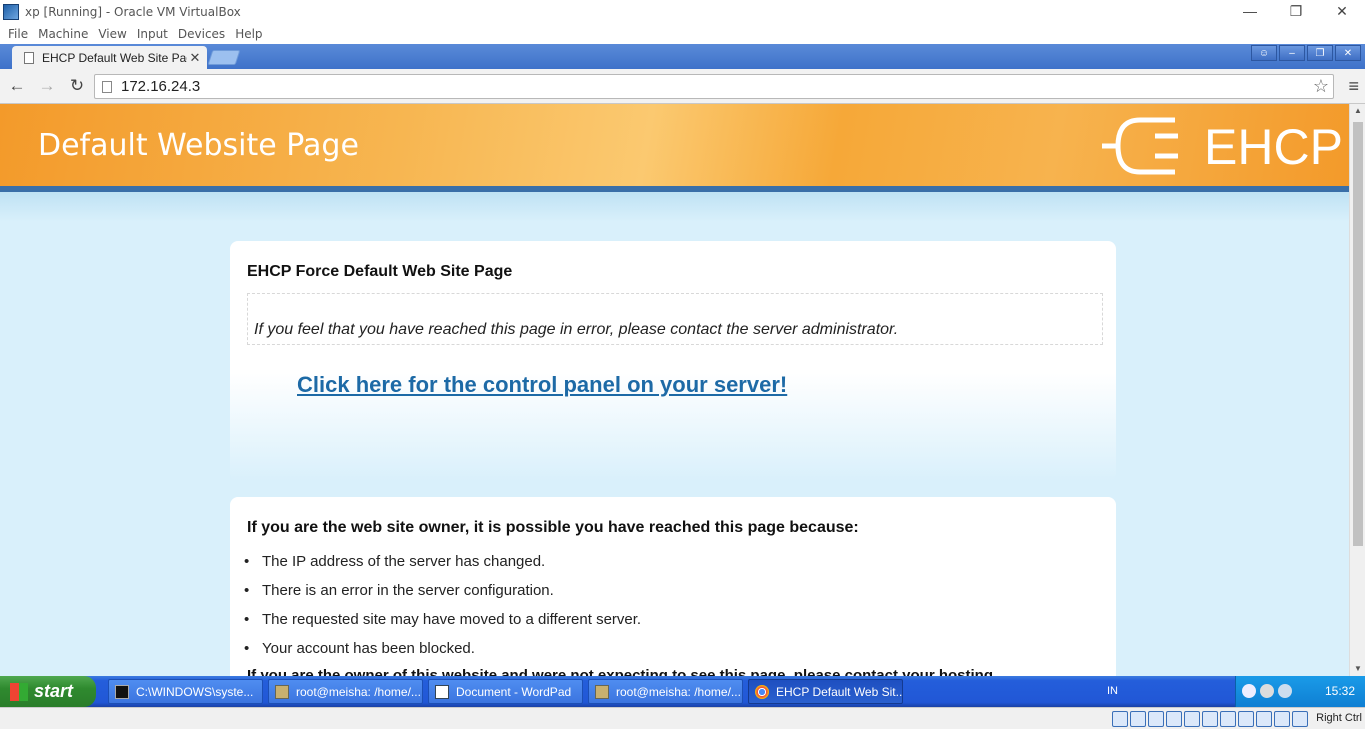 The height and width of the screenshot is (729, 1365). I want to click on bookmark-star-icon: ☆, so click(1321, 86).